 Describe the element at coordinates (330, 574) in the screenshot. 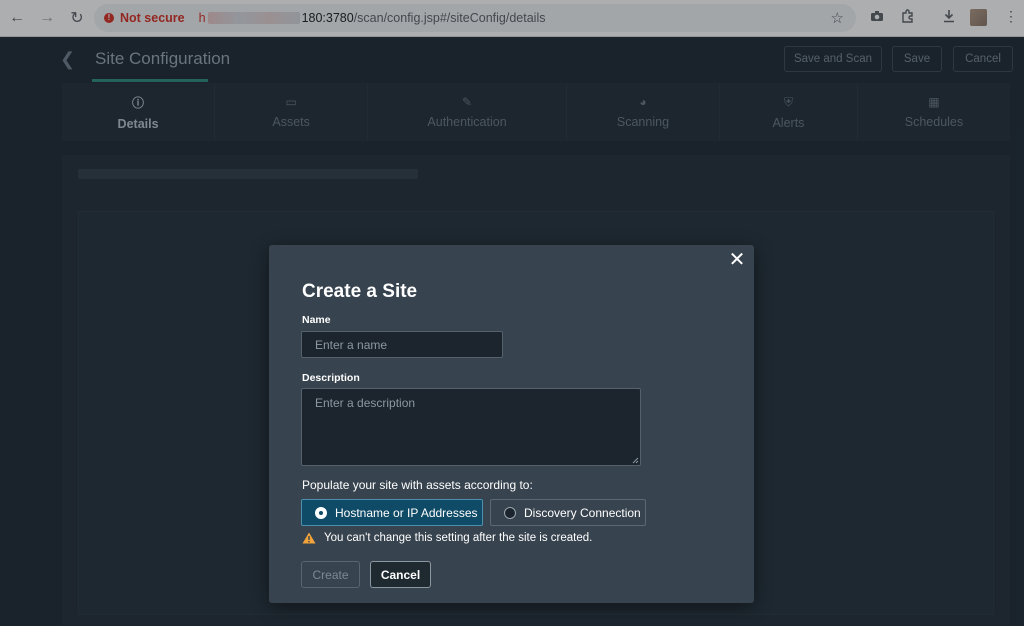

I see `create-button: Create` at that location.